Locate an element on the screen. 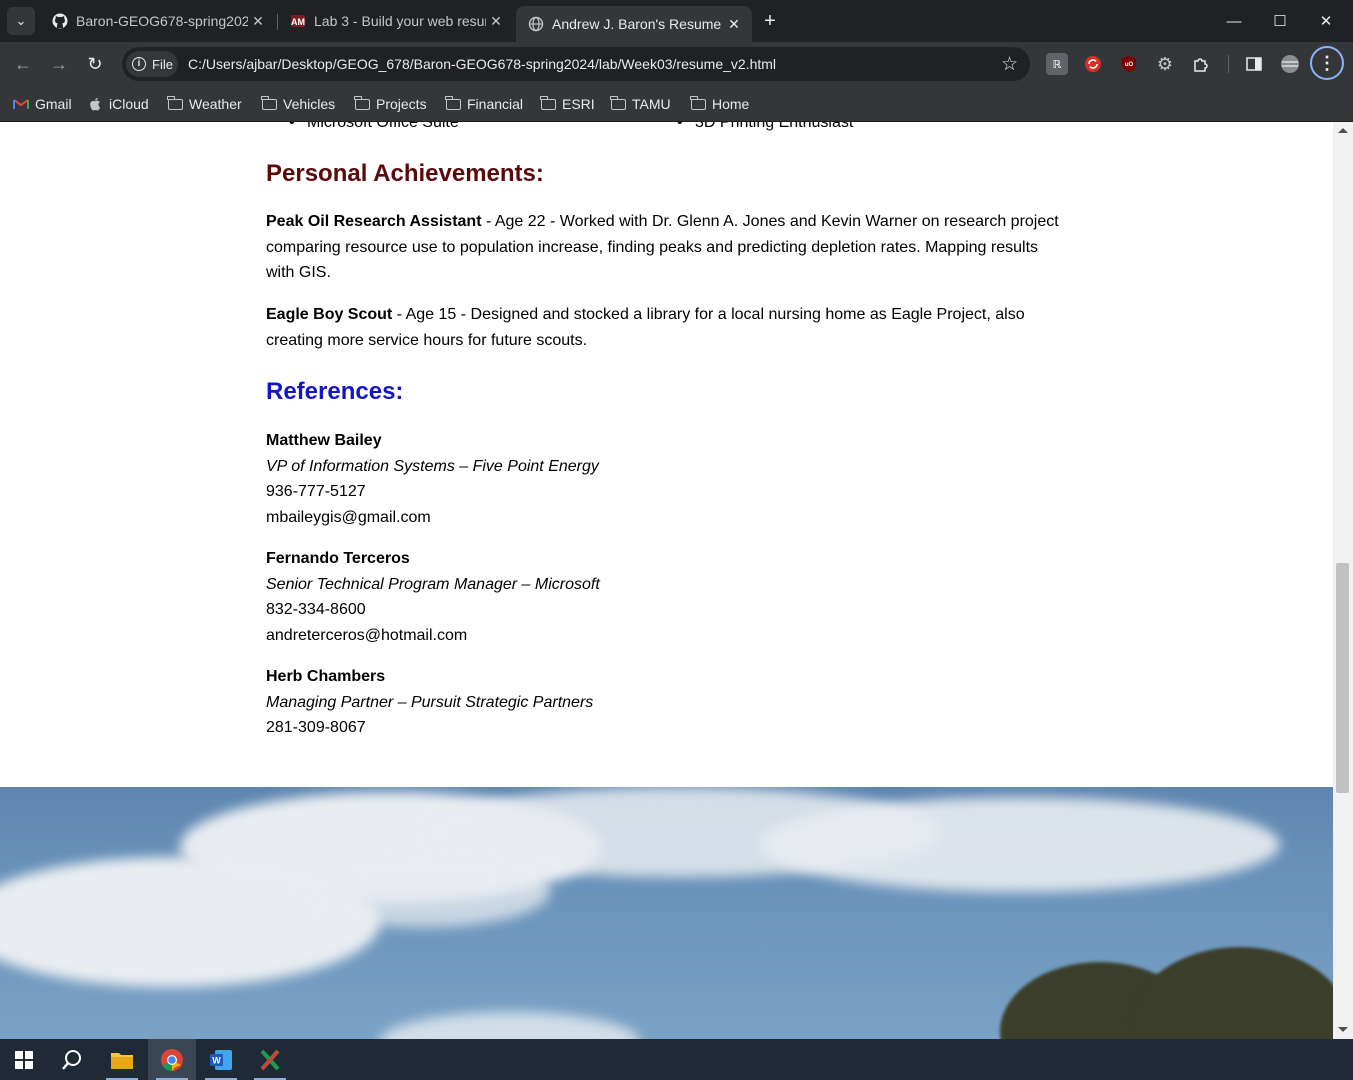 This screenshot has width=1353, height=1080. bookmark-label: Weather is located at coordinates (215, 104).